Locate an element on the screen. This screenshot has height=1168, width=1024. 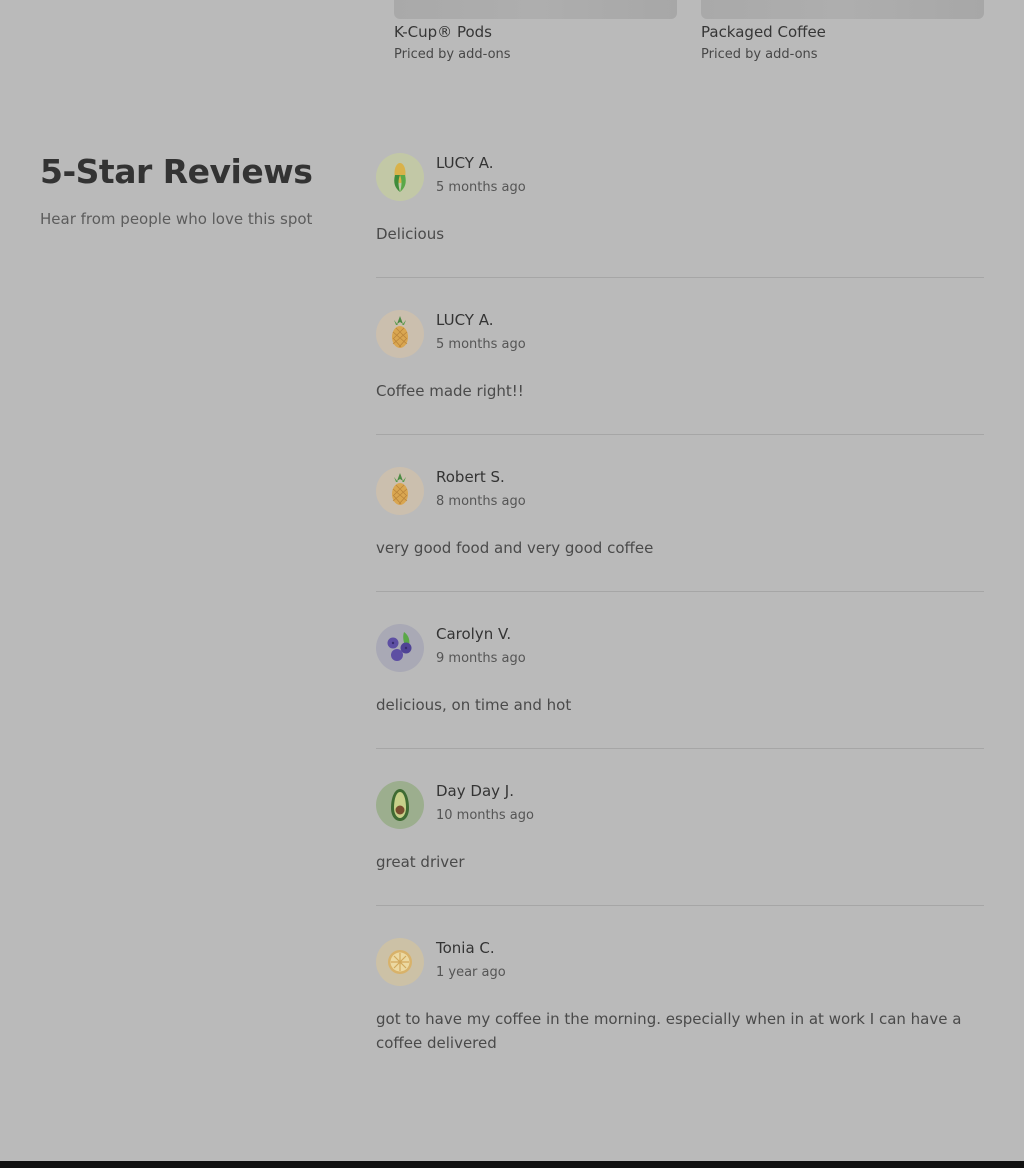
review-time: 8 months ago is located at coordinates (481, 501).